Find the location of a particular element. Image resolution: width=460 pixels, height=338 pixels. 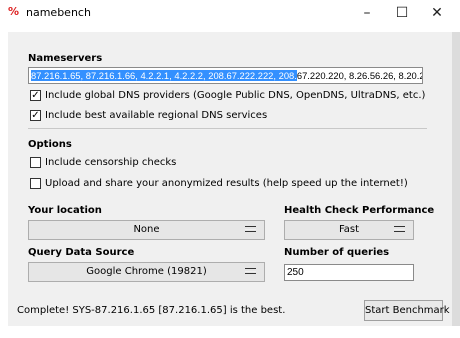

window-edge is located at coordinates (456, 179).